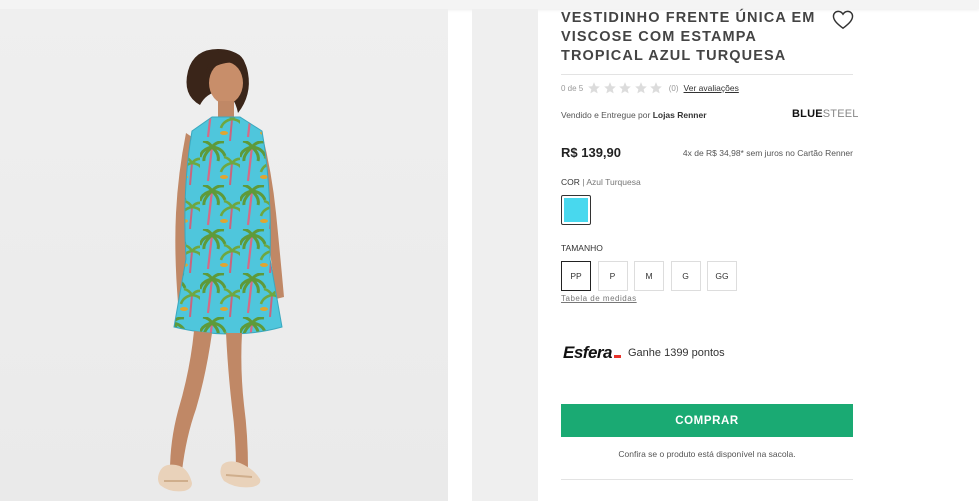  What do you see at coordinates (570, 182) in the screenshot?
I see `color-label-text: COR` at bounding box center [570, 182].